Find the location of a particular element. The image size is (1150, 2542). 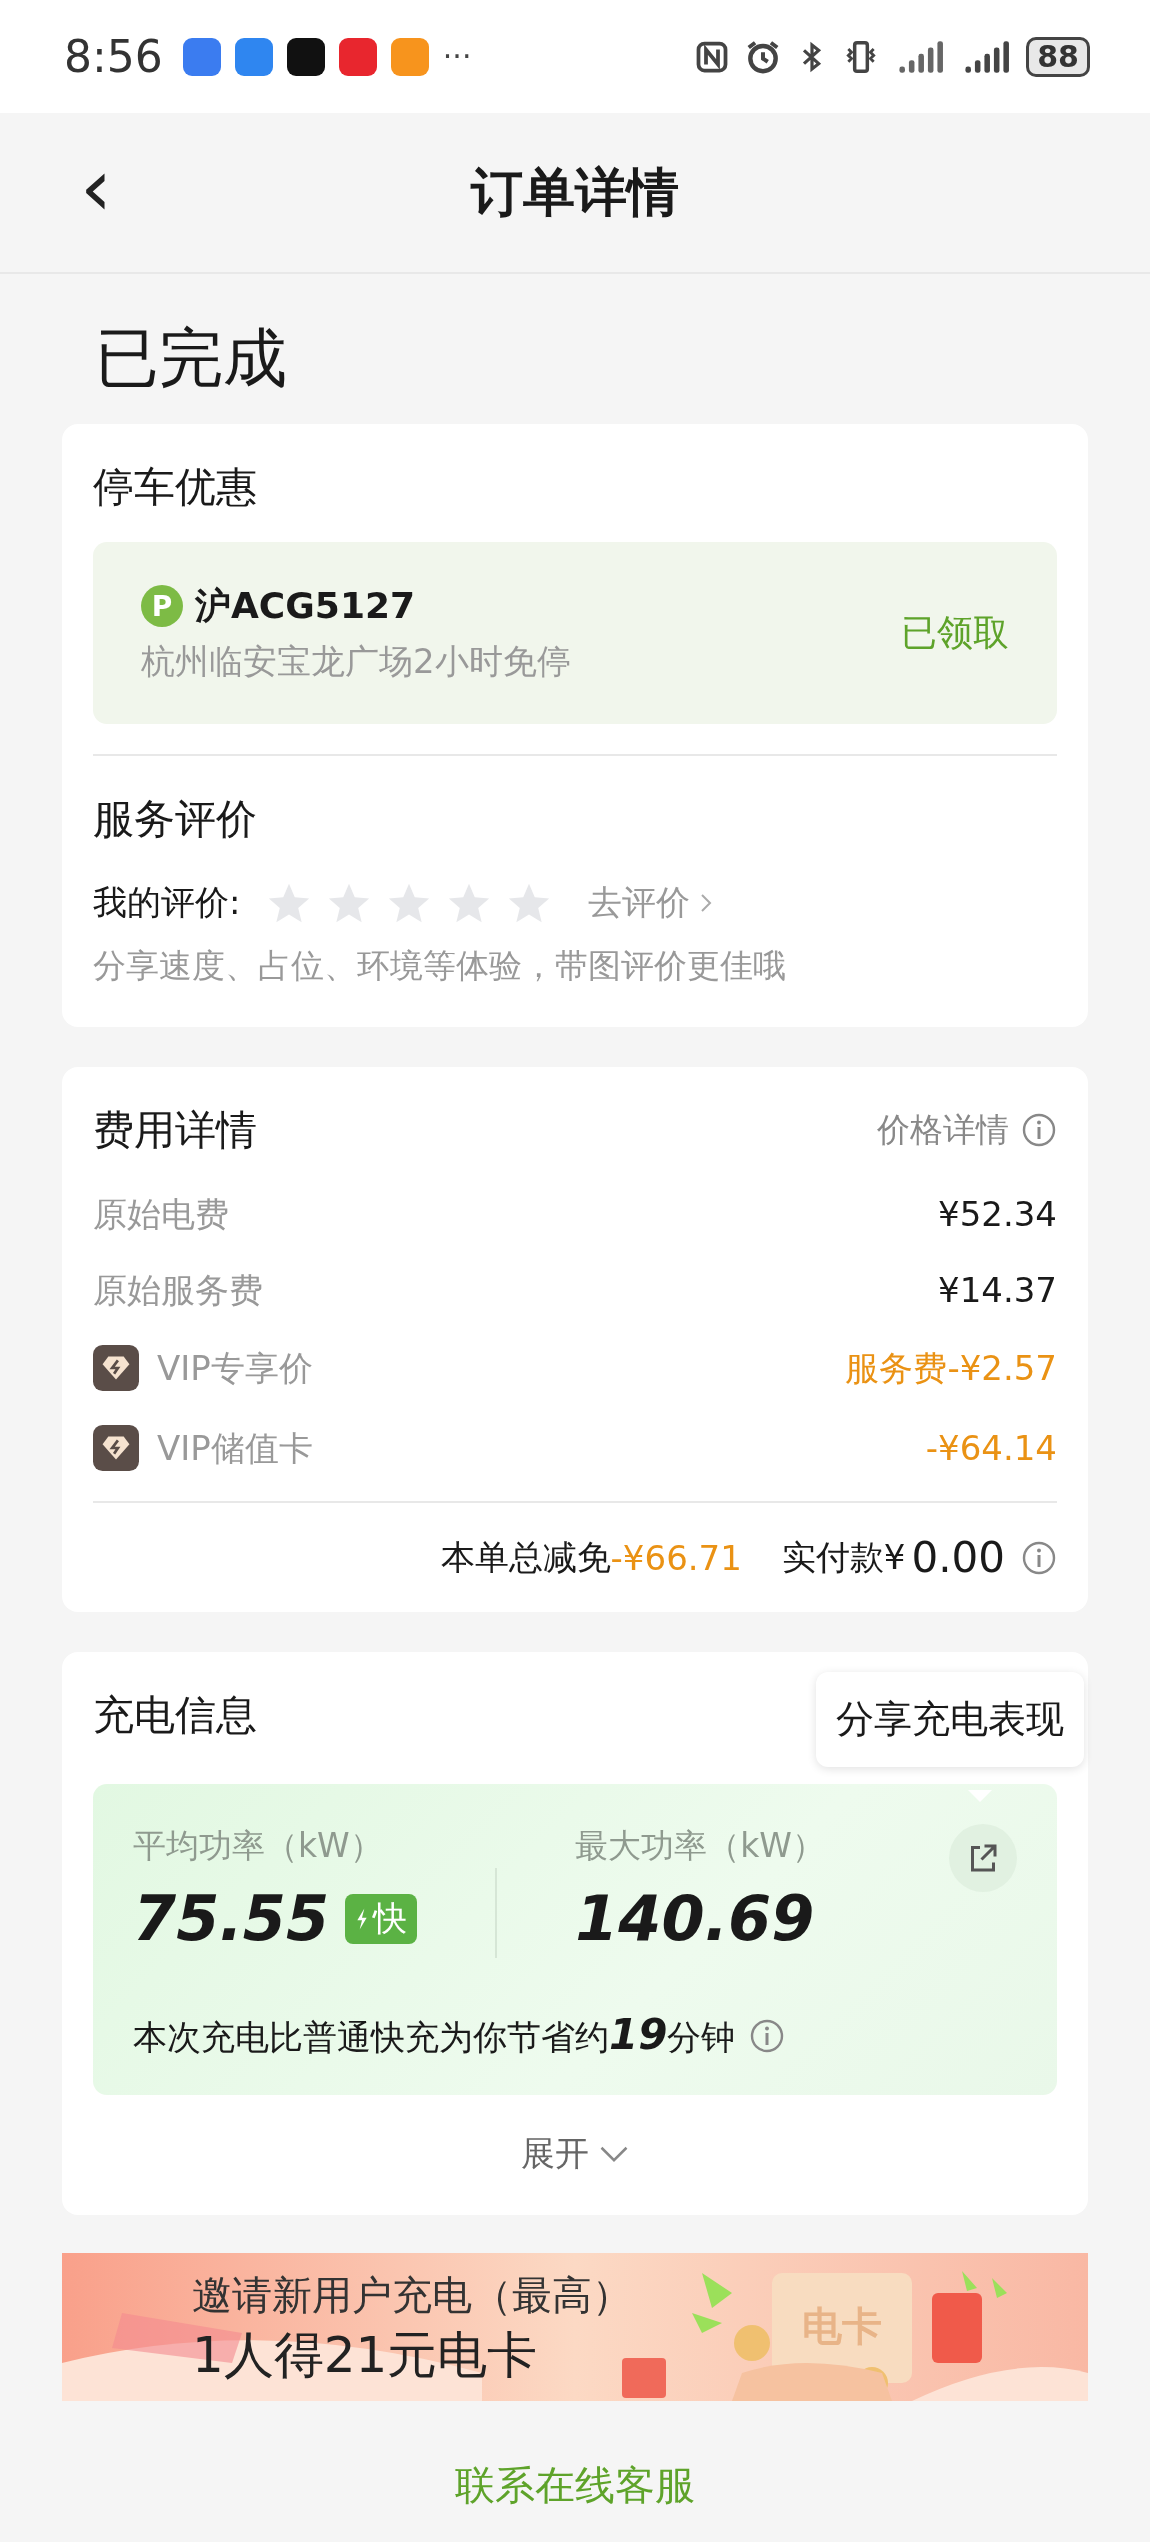

order-status: 已完成 is located at coordinates (191, 358).